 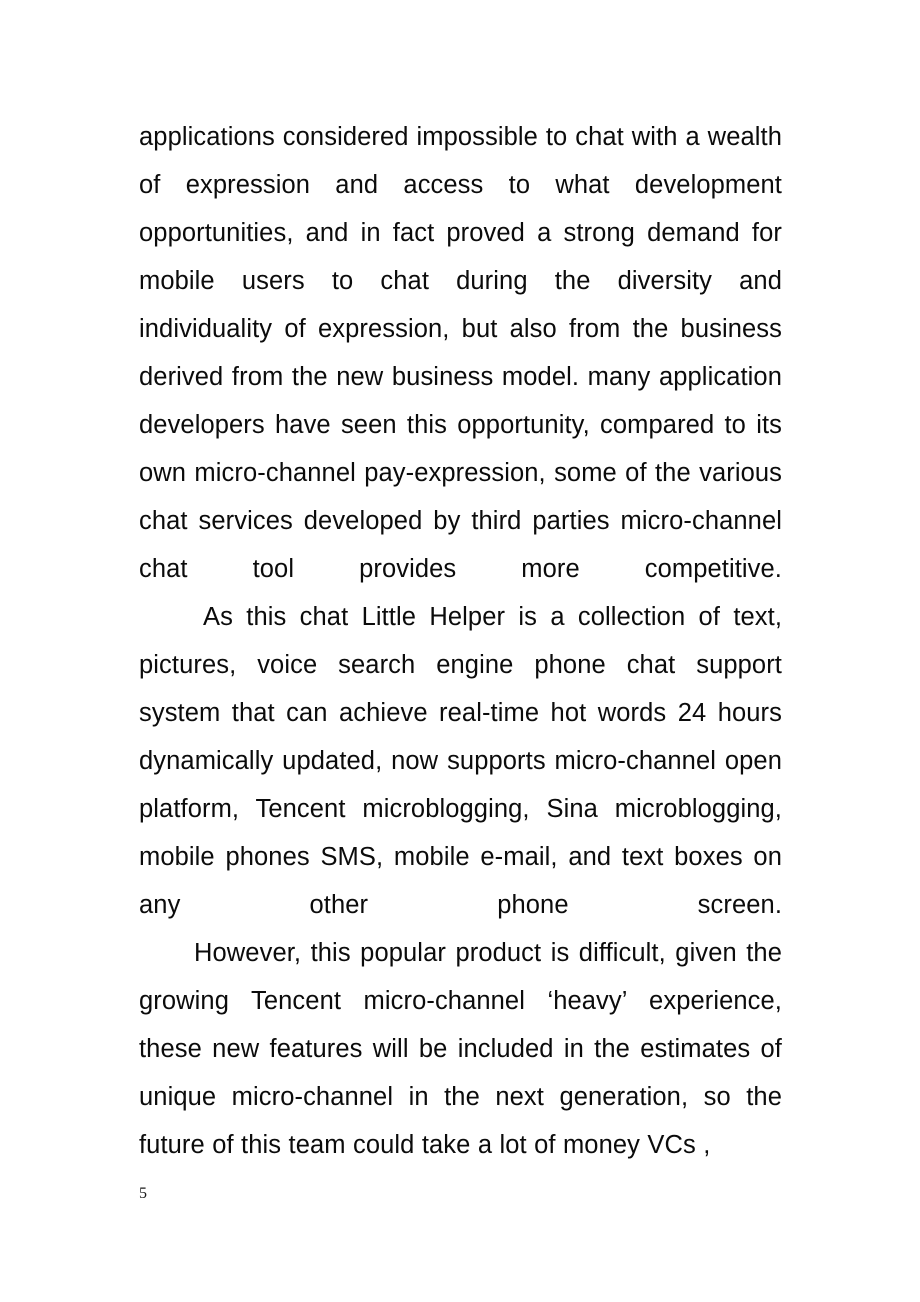 I want to click on page-number: 5, so click(x=143, y=1193).